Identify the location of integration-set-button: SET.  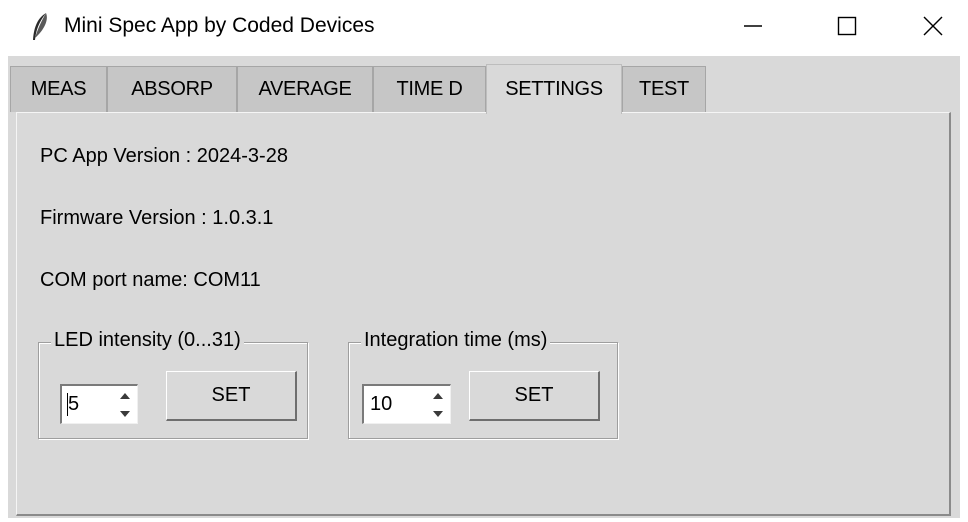
(534, 396).